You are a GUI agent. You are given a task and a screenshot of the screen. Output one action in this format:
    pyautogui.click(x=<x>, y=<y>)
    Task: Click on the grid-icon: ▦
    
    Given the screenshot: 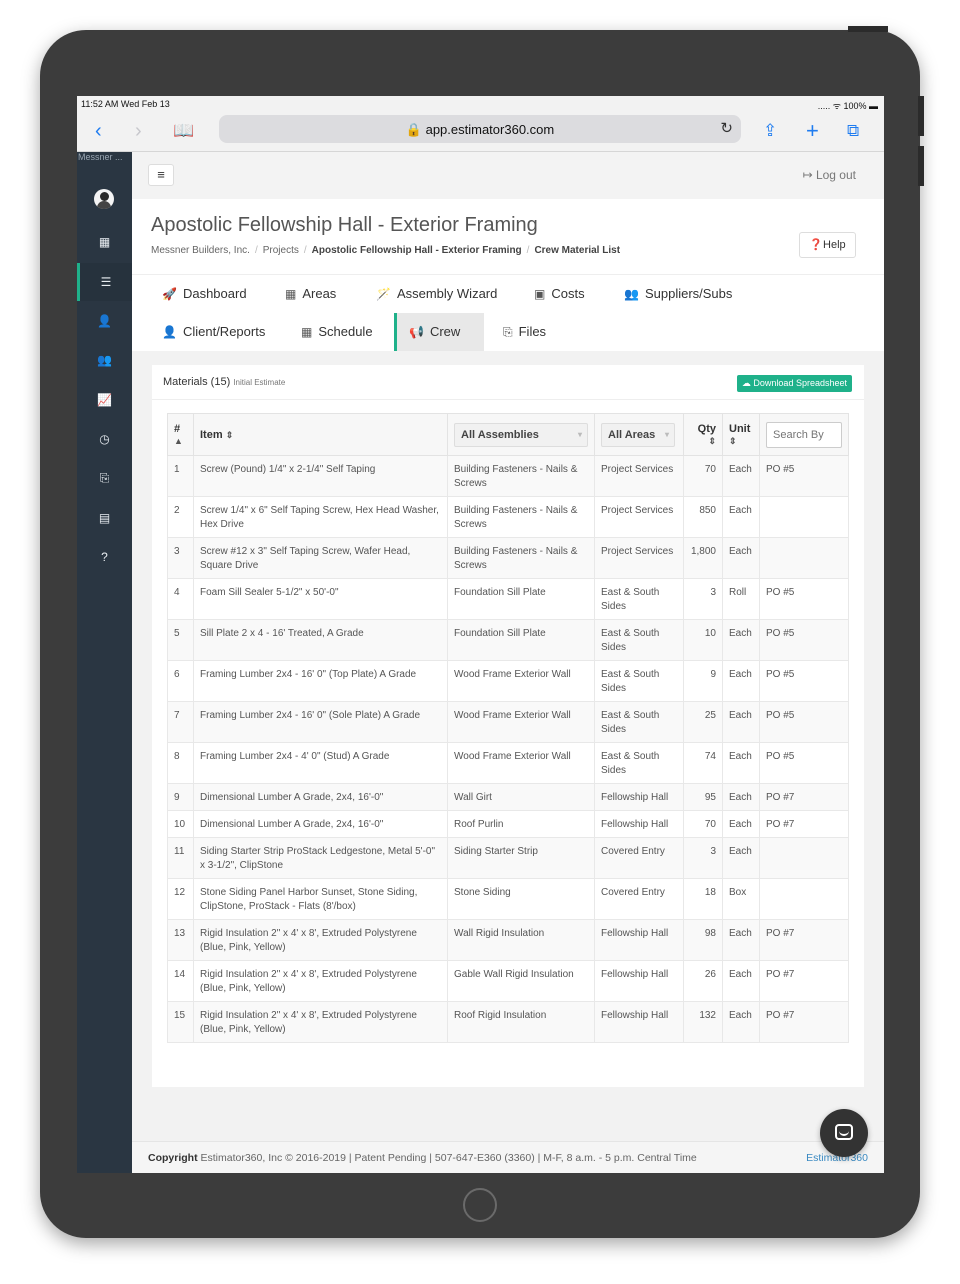 What is the action you would take?
    pyautogui.click(x=290, y=294)
    